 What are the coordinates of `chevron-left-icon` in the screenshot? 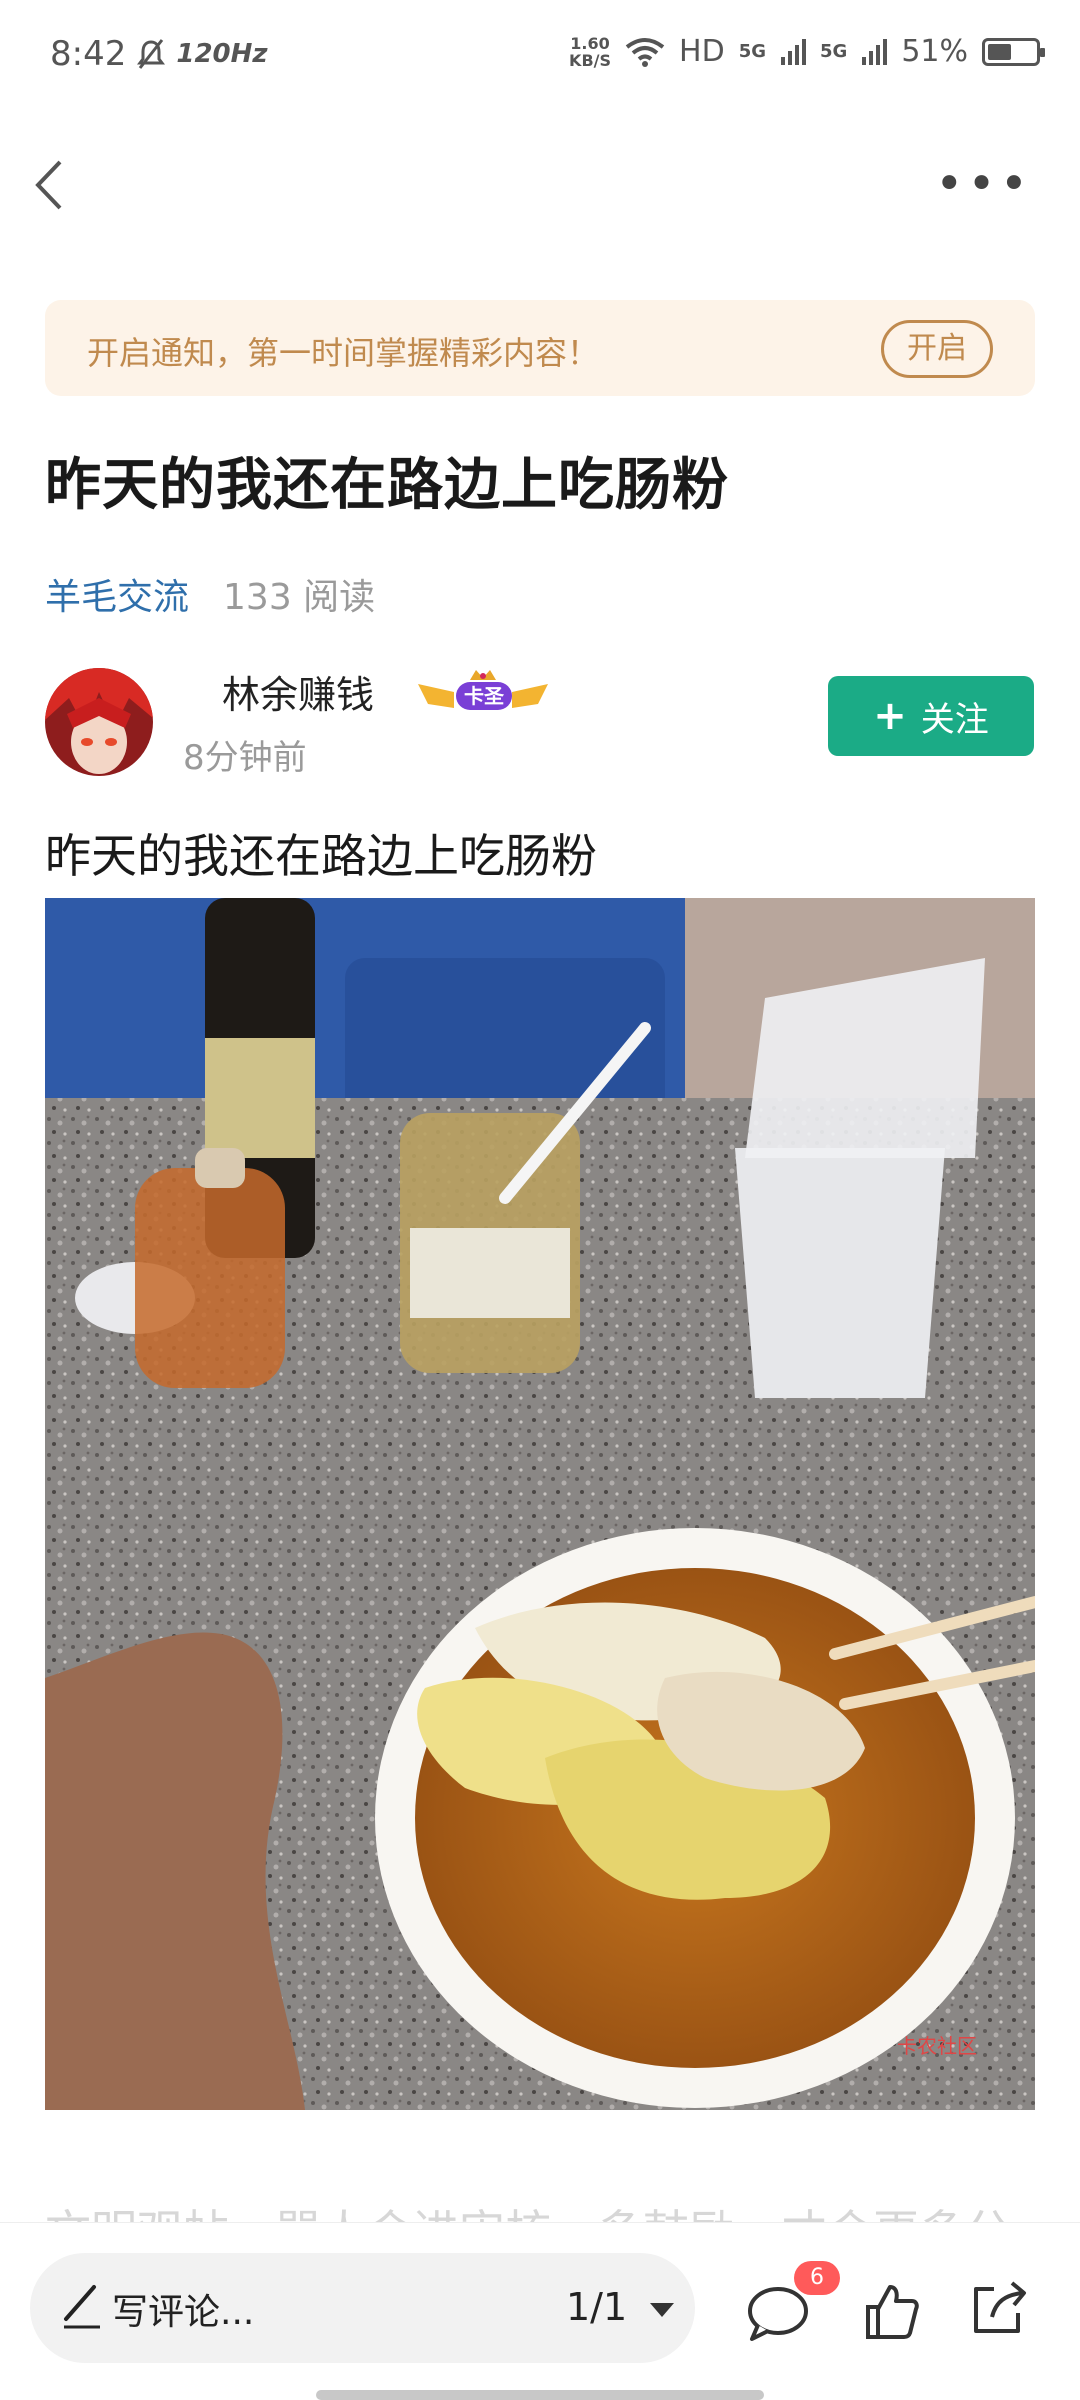 It's located at (55, 185).